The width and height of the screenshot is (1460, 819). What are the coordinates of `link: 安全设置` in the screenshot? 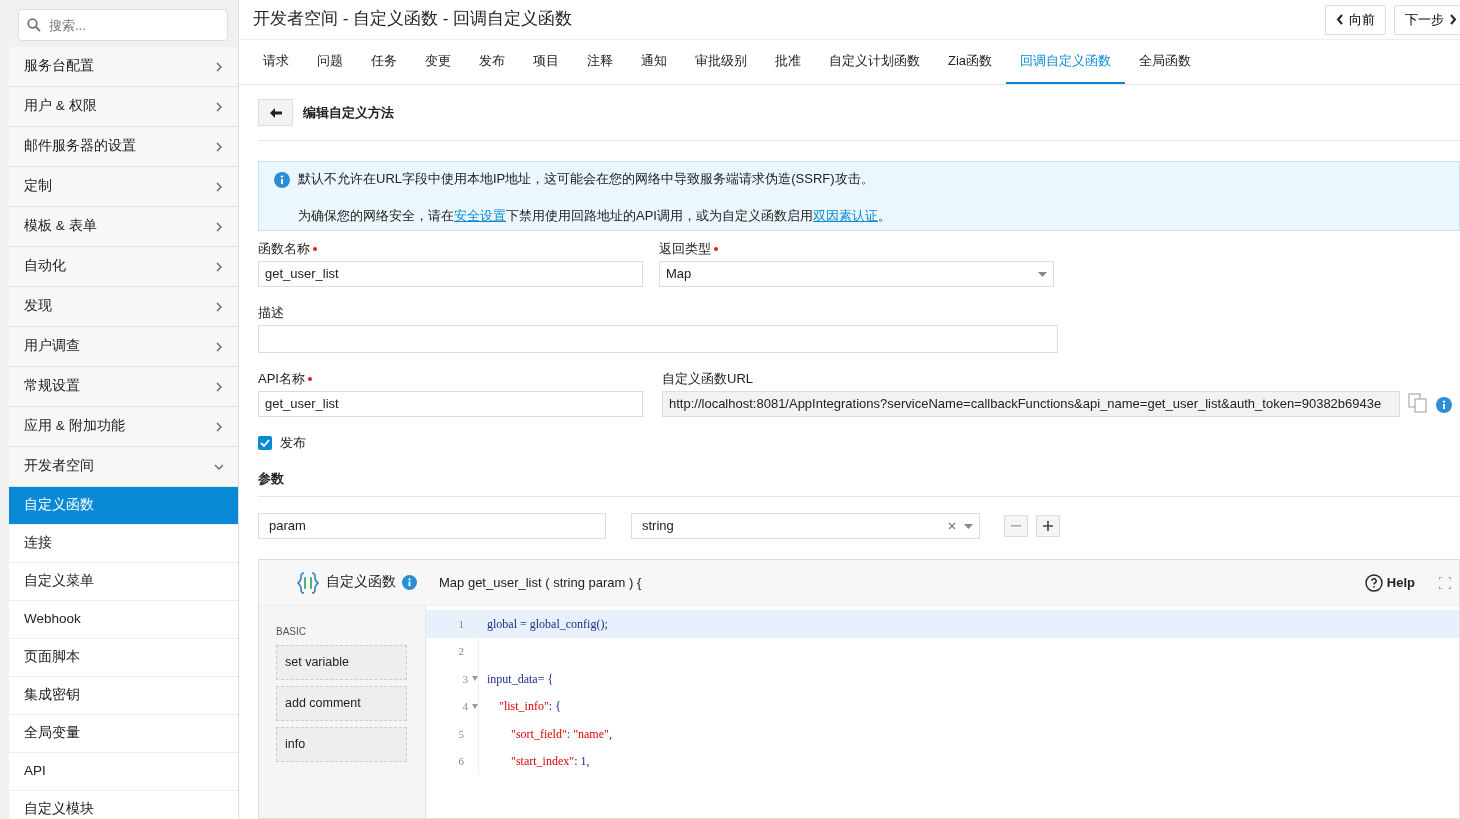 It's located at (480, 215).